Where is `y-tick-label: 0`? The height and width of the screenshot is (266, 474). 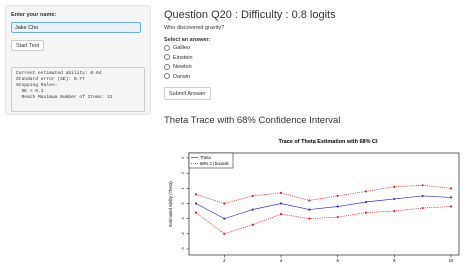 y-tick-label: 0 is located at coordinates (183, 204).